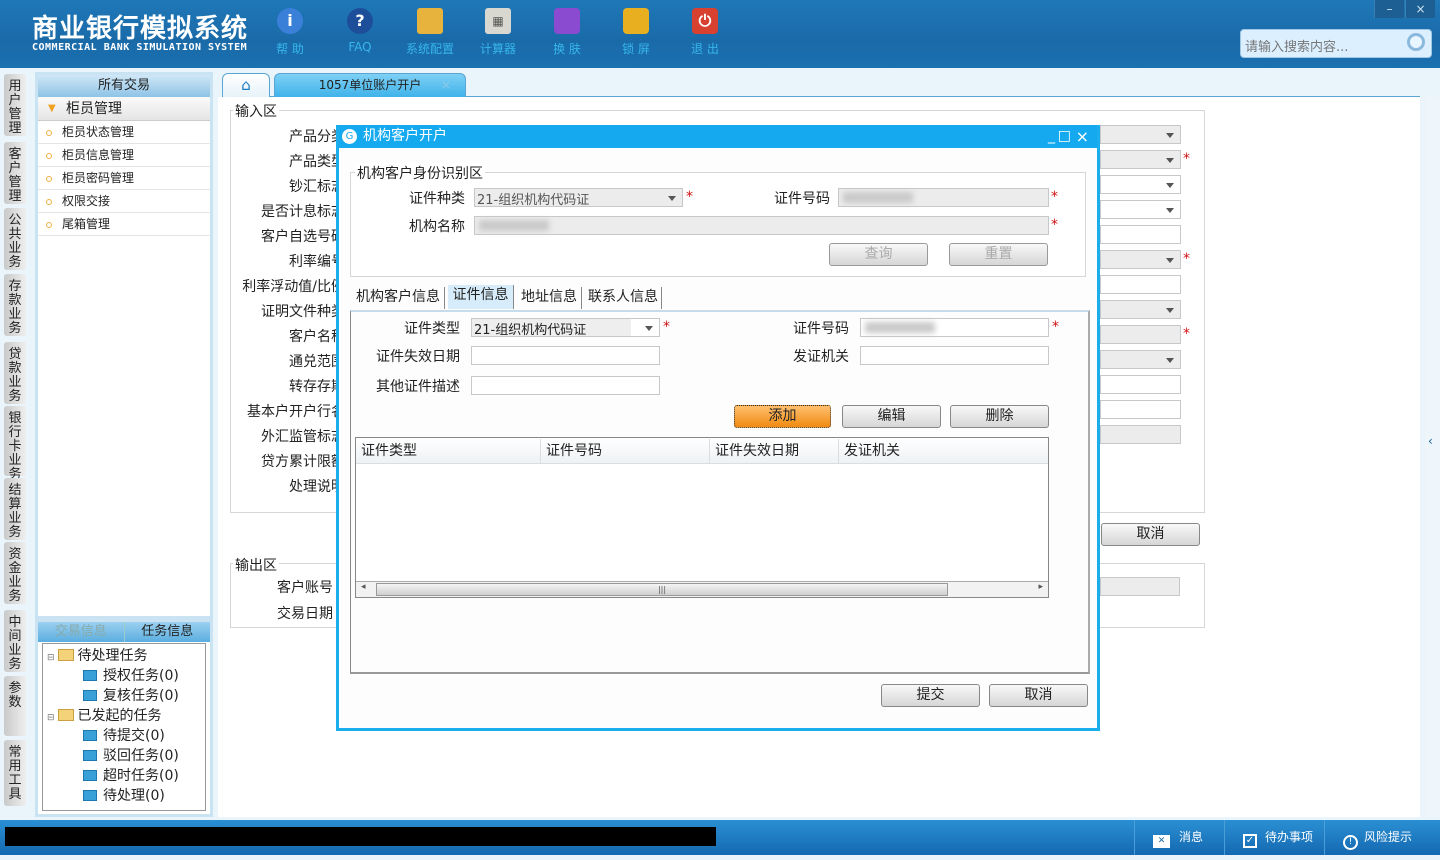 Image resolution: width=1440 pixels, height=860 pixels. What do you see at coordinates (761, 225) in the screenshot?
I see `org-name-input` at bounding box center [761, 225].